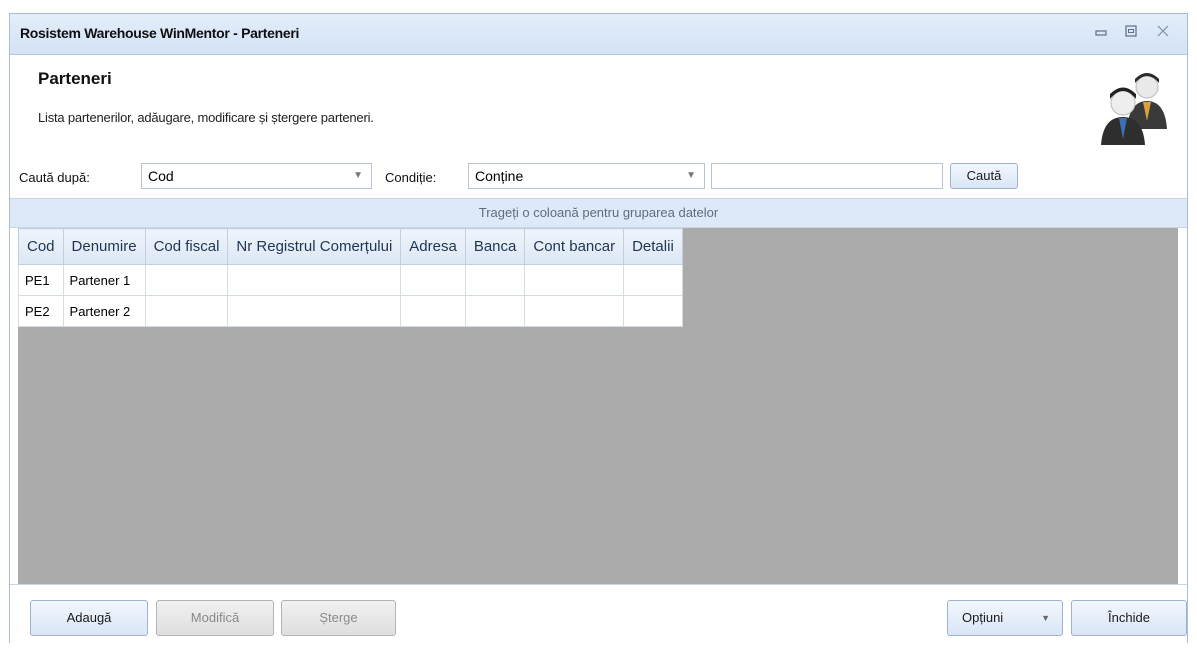 The height and width of the screenshot is (649, 1197). Describe the element at coordinates (160, 33) in the screenshot. I see `window-title: Rosistem Warehouse WinMentor - Parteneri` at that location.